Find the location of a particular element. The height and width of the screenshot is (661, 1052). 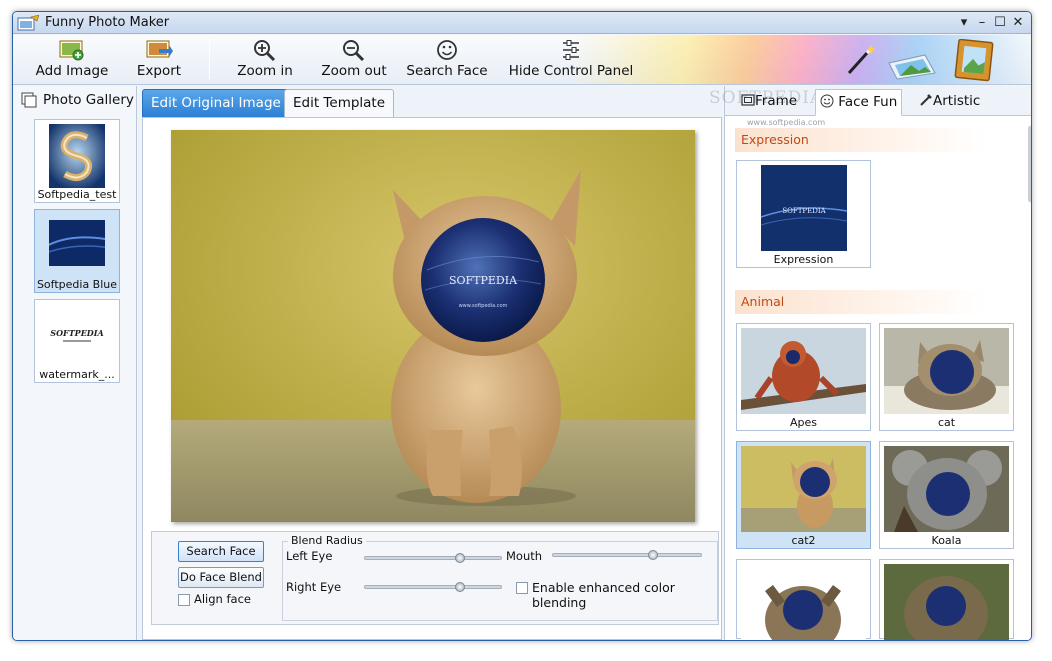

export-button: Export is located at coordinates (159, 60).